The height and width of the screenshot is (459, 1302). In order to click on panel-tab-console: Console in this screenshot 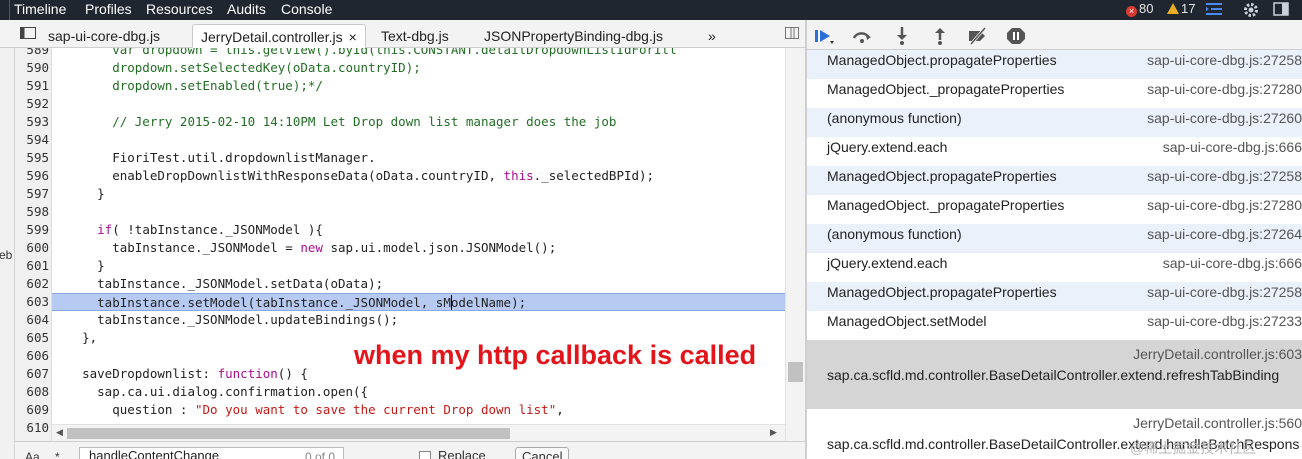, I will do `click(306, 9)`.